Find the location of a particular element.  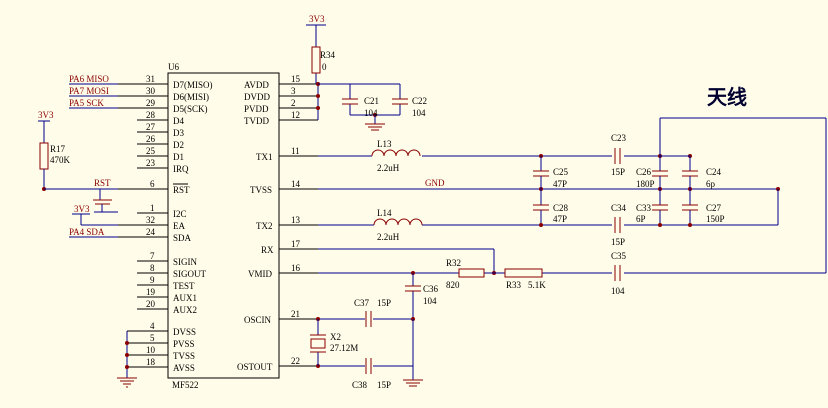

pin-num: 22 is located at coordinates (295, 361).